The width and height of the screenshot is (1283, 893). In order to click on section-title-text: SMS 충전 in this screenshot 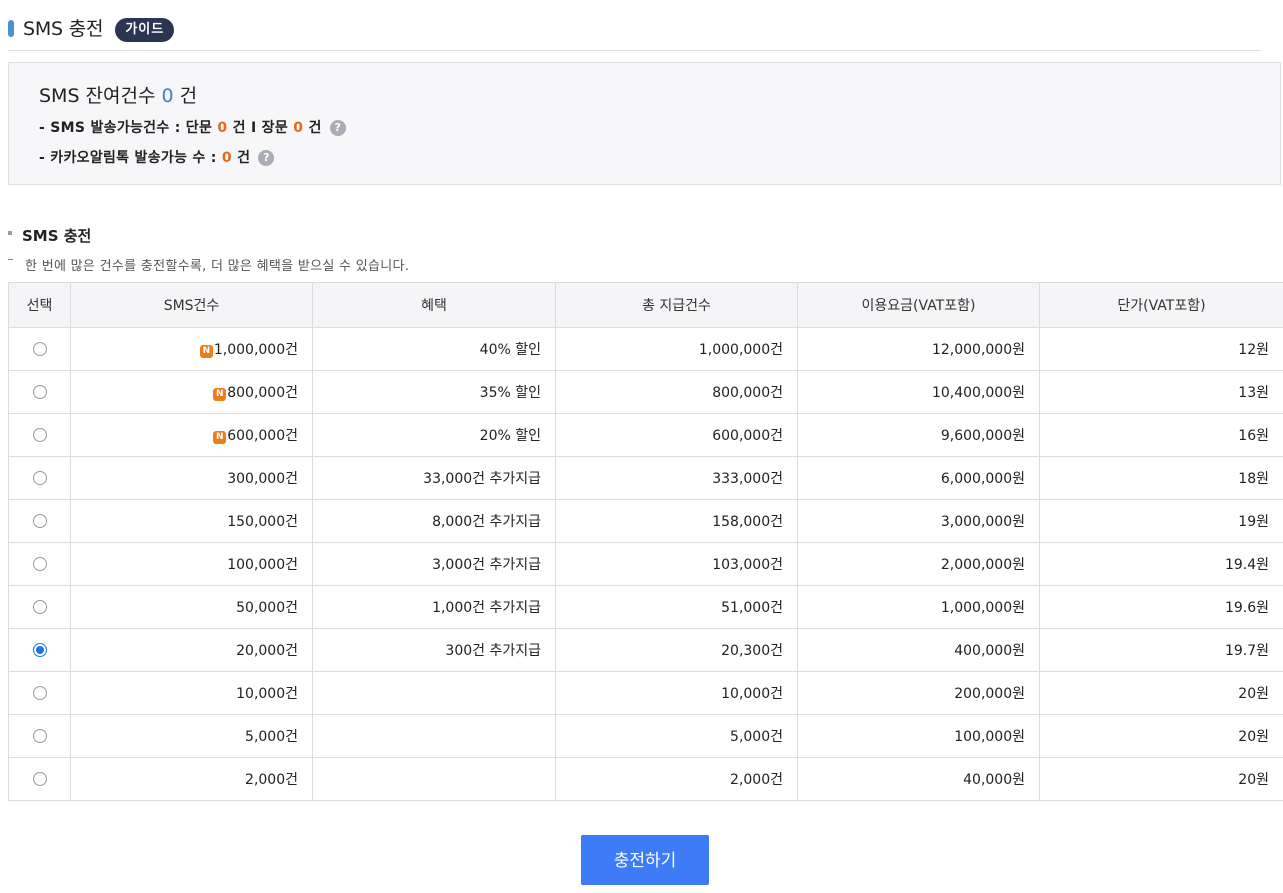, I will do `click(57, 236)`.